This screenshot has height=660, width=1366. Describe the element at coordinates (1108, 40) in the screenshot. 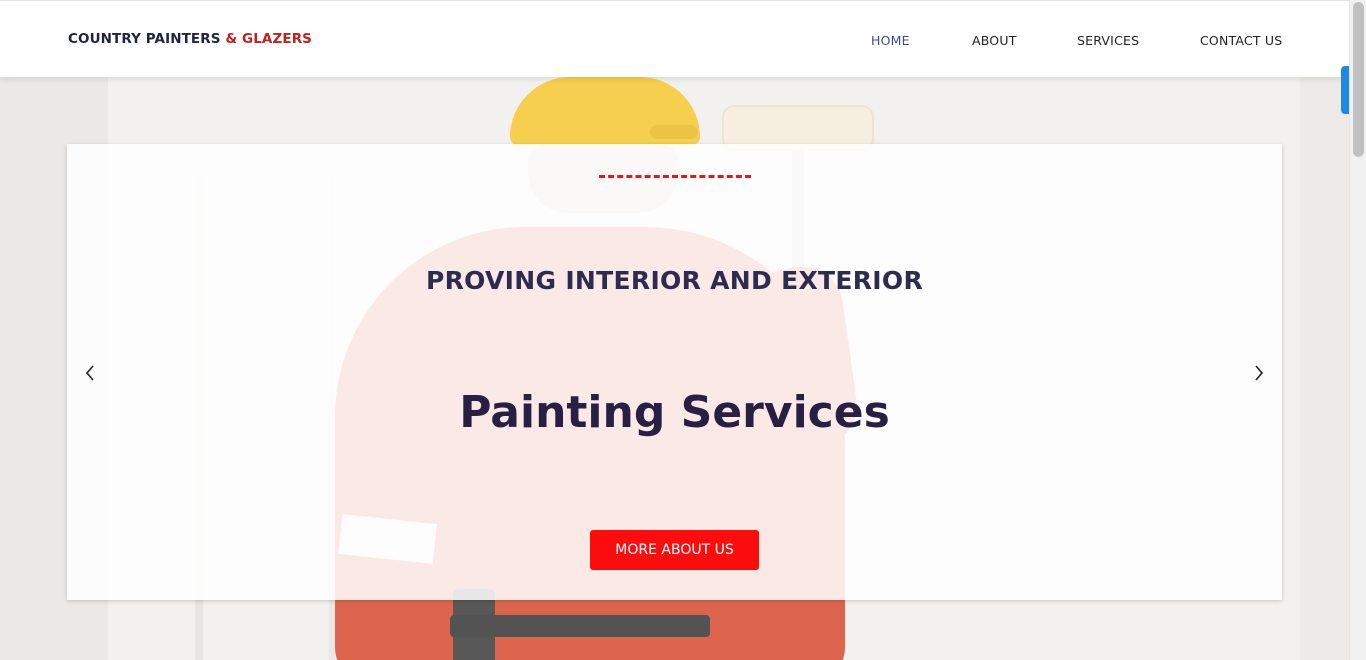

I see `nav-services: SERVICES` at that location.